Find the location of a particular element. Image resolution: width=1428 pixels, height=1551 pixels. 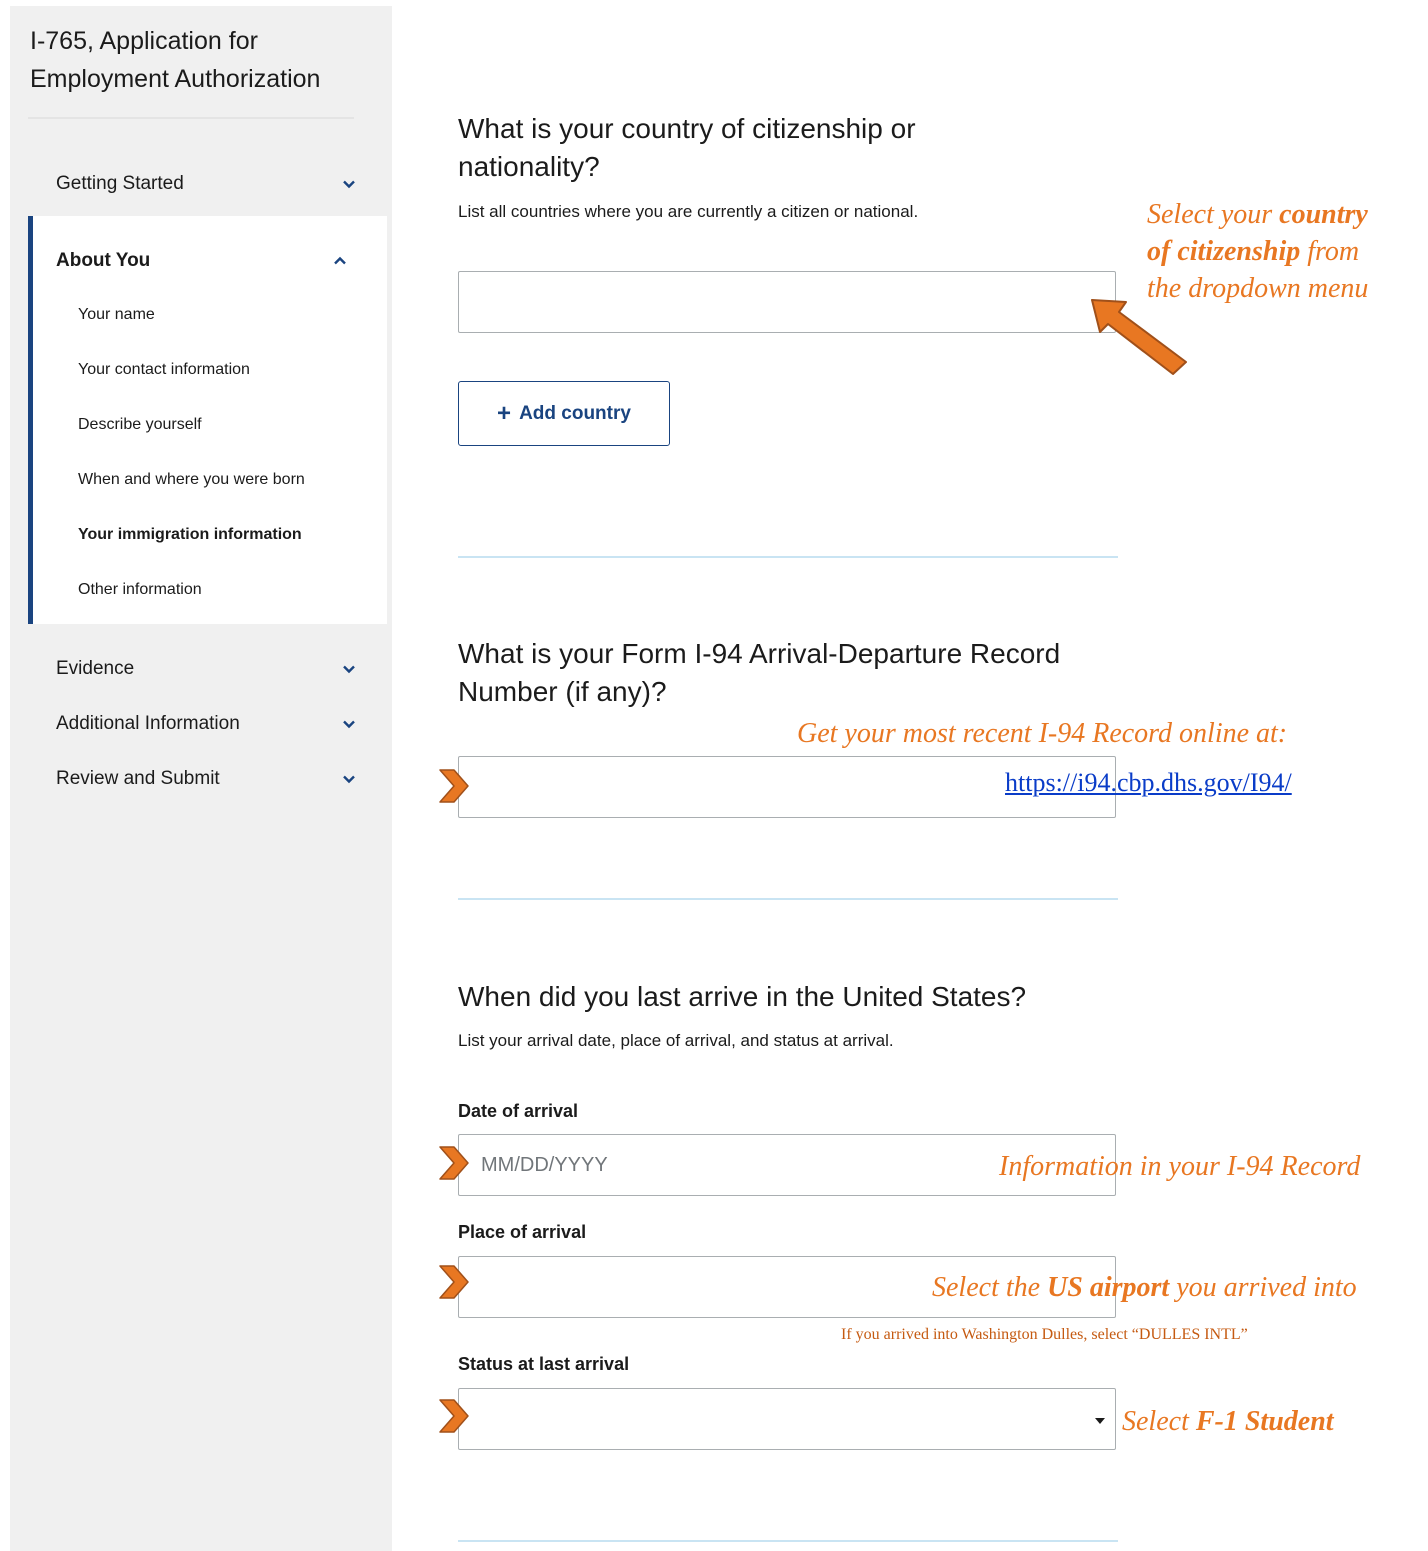

sidebar-item-review-and-submit: Review and Submit is located at coordinates (206, 779).